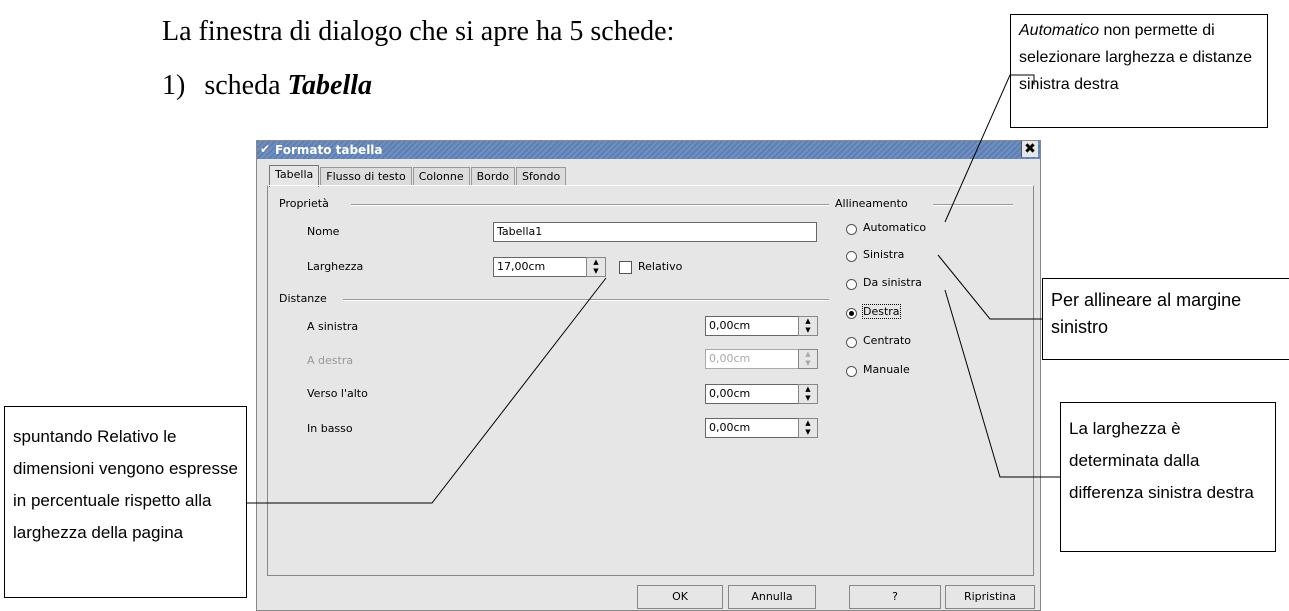 The height and width of the screenshot is (611, 1289). What do you see at coordinates (989, 287) in the screenshot?
I see `connector-sinistra` at bounding box center [989, 287].